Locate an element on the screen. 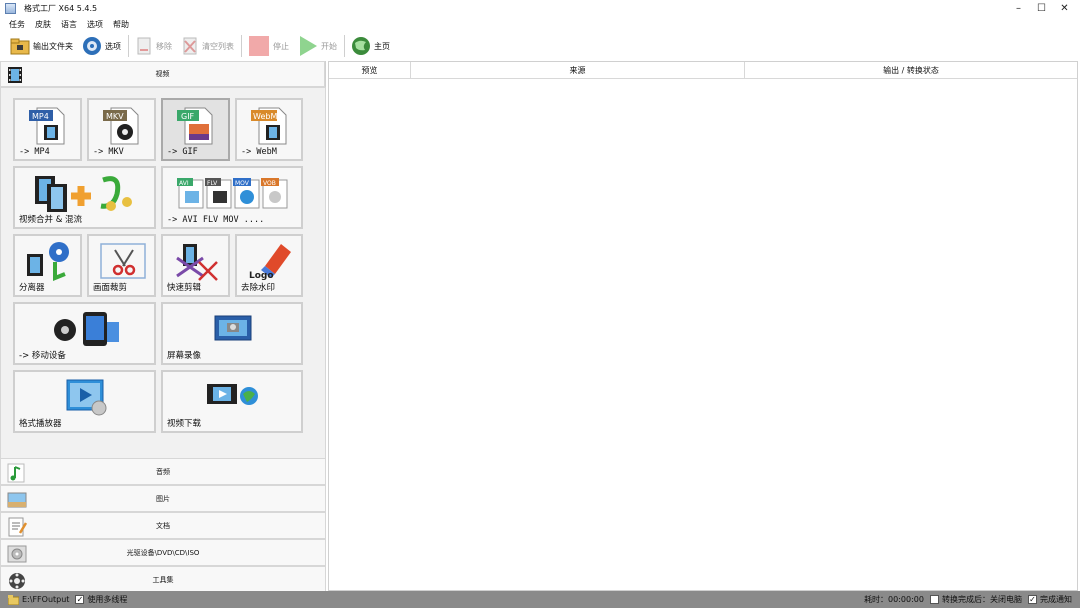 This screenshot has width=1080, height=608. stop-icon is located at coordinates (259, 46).